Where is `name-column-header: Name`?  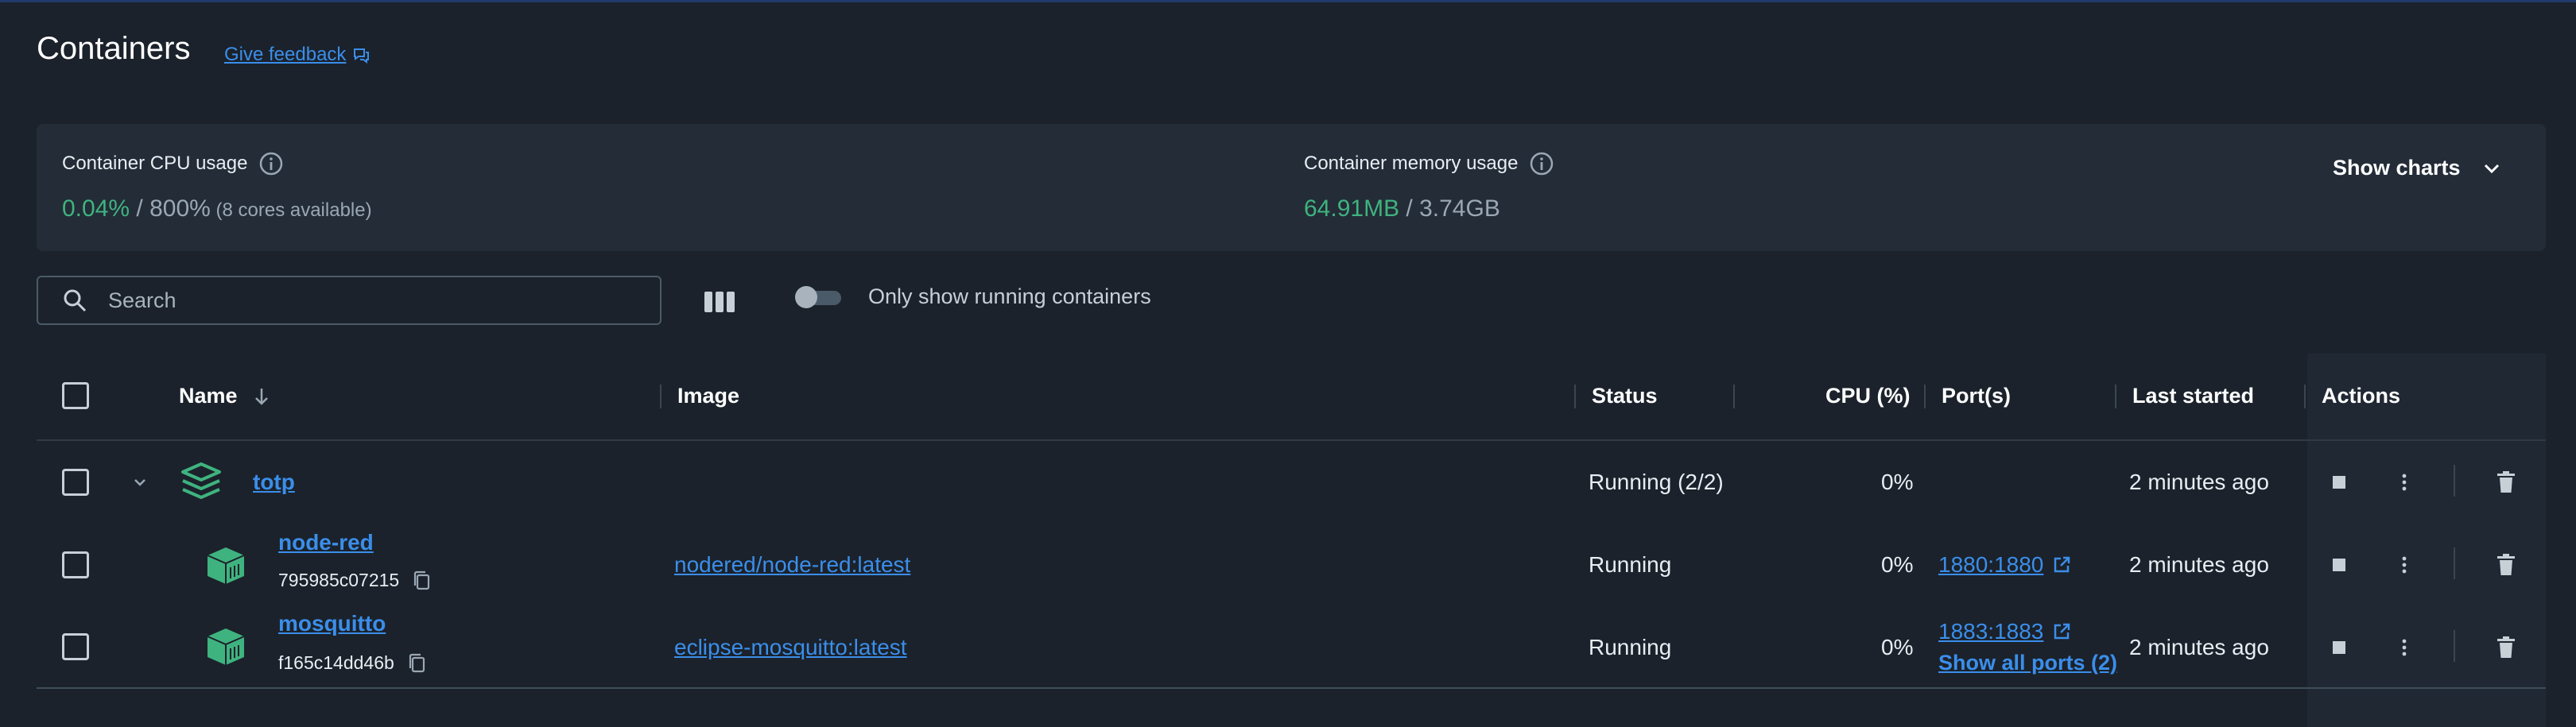 name-column-header: Name is located at coordinates (225, 396).